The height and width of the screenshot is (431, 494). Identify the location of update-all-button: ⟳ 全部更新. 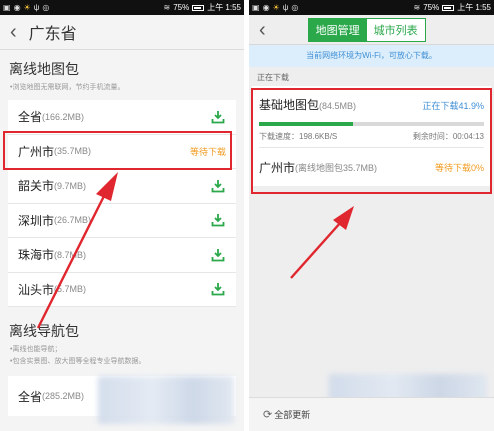
(286, 414).